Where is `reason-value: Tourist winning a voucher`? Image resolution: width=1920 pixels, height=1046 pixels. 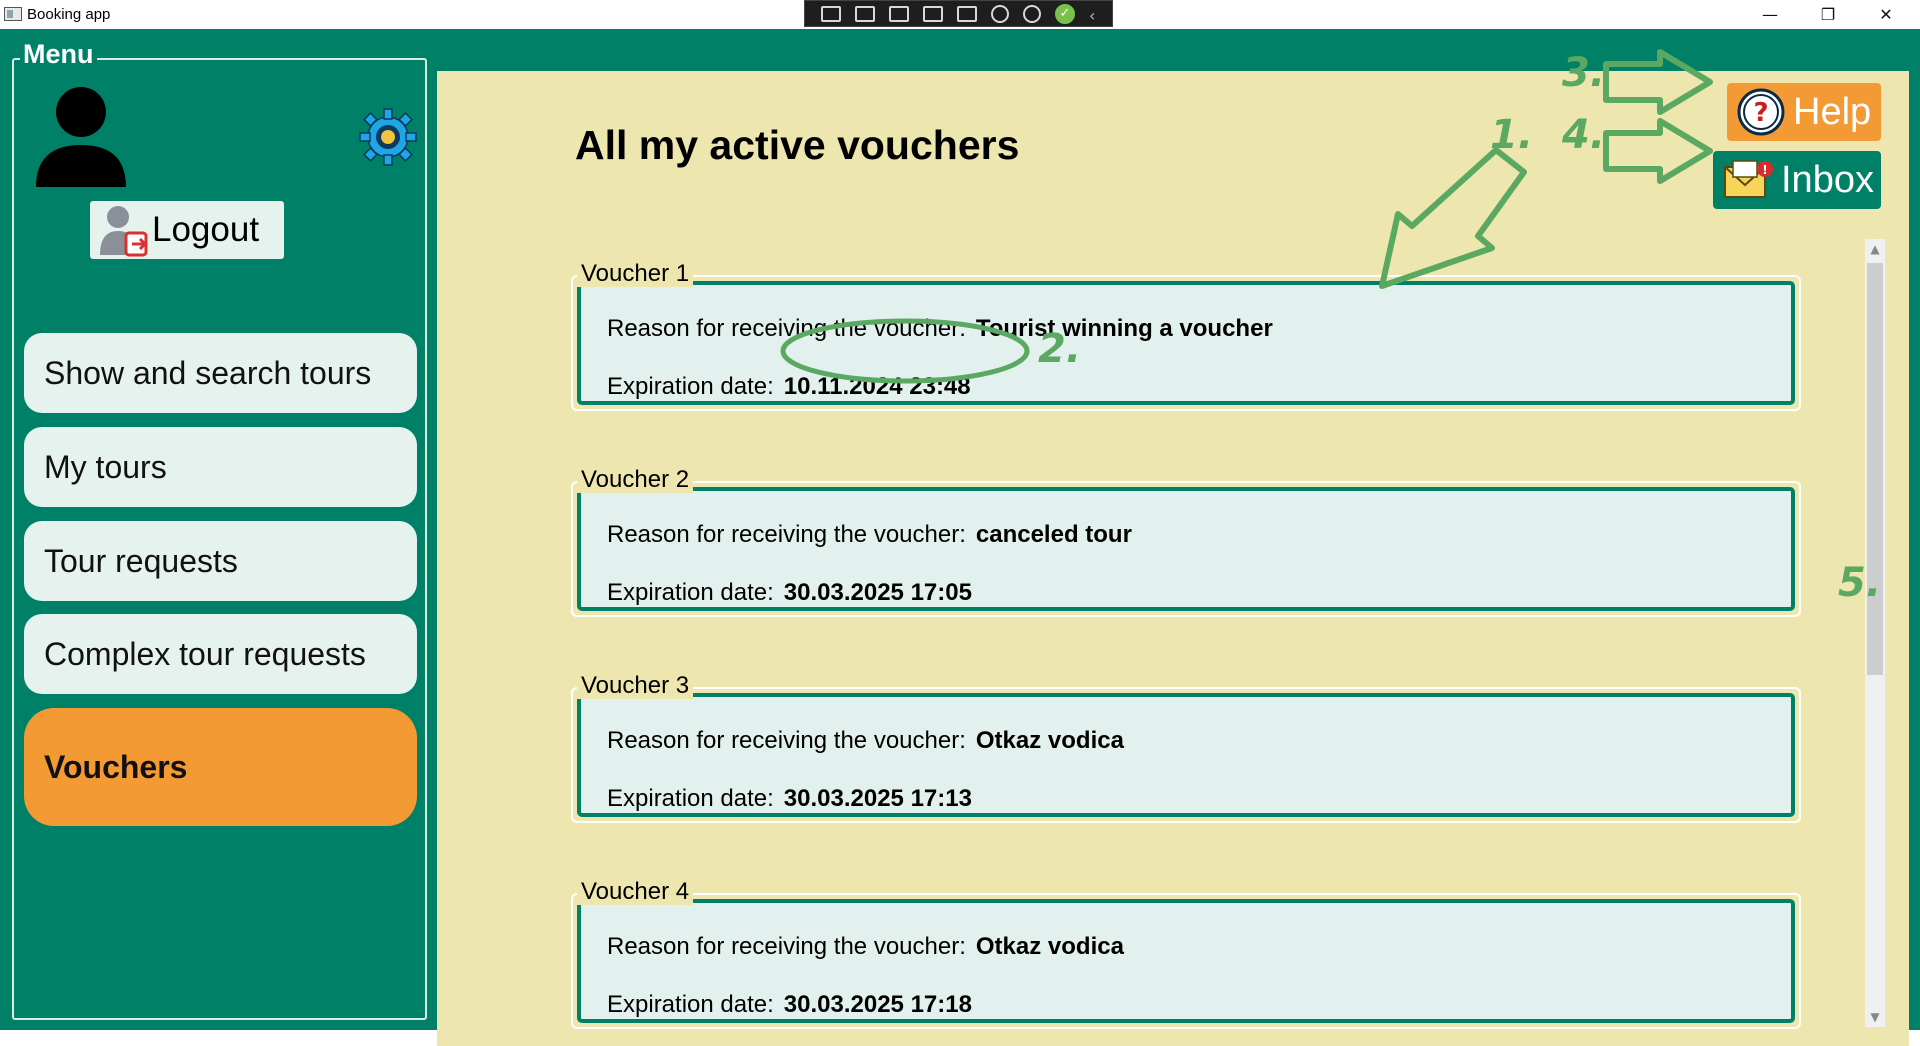
reason-value: Tourist winning a voucher is located at coordinates (1124, 328).